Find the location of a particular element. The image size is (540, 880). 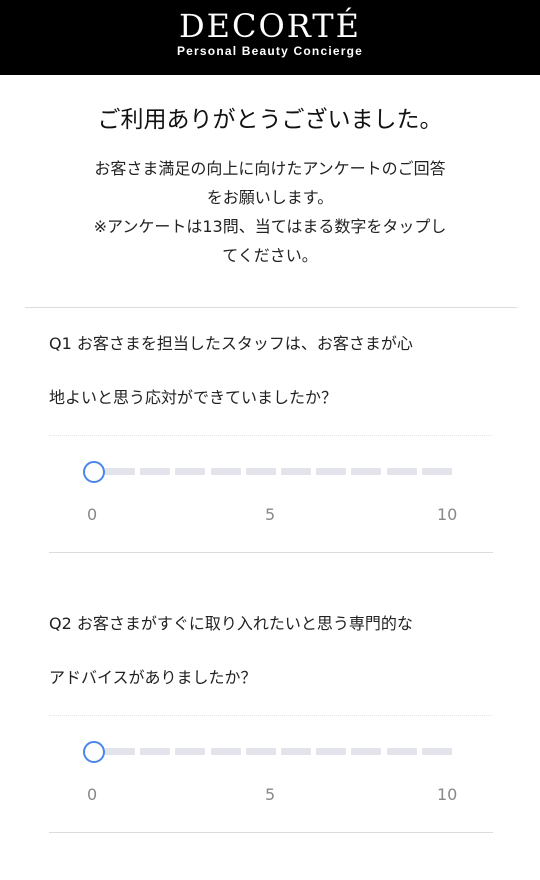

intro-line: ※アンケートは13問、当てはまる数字をタップし is located at coordinates (270, 226).